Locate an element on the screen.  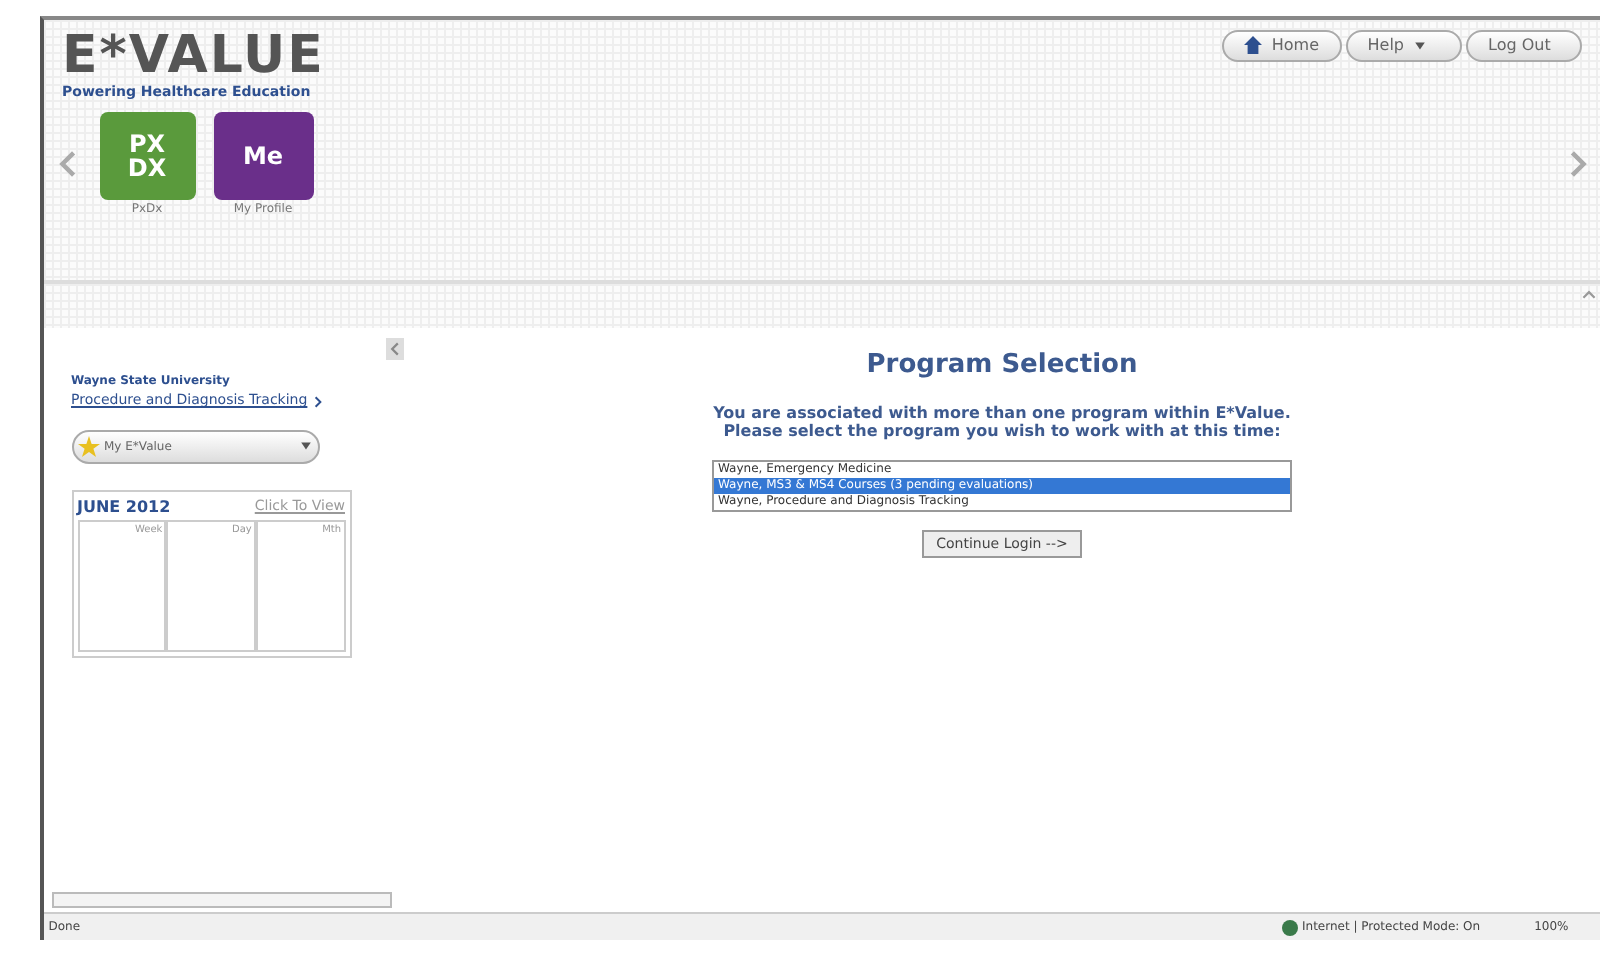
collapse-sidebar-button is located at coordinates (395, 348).